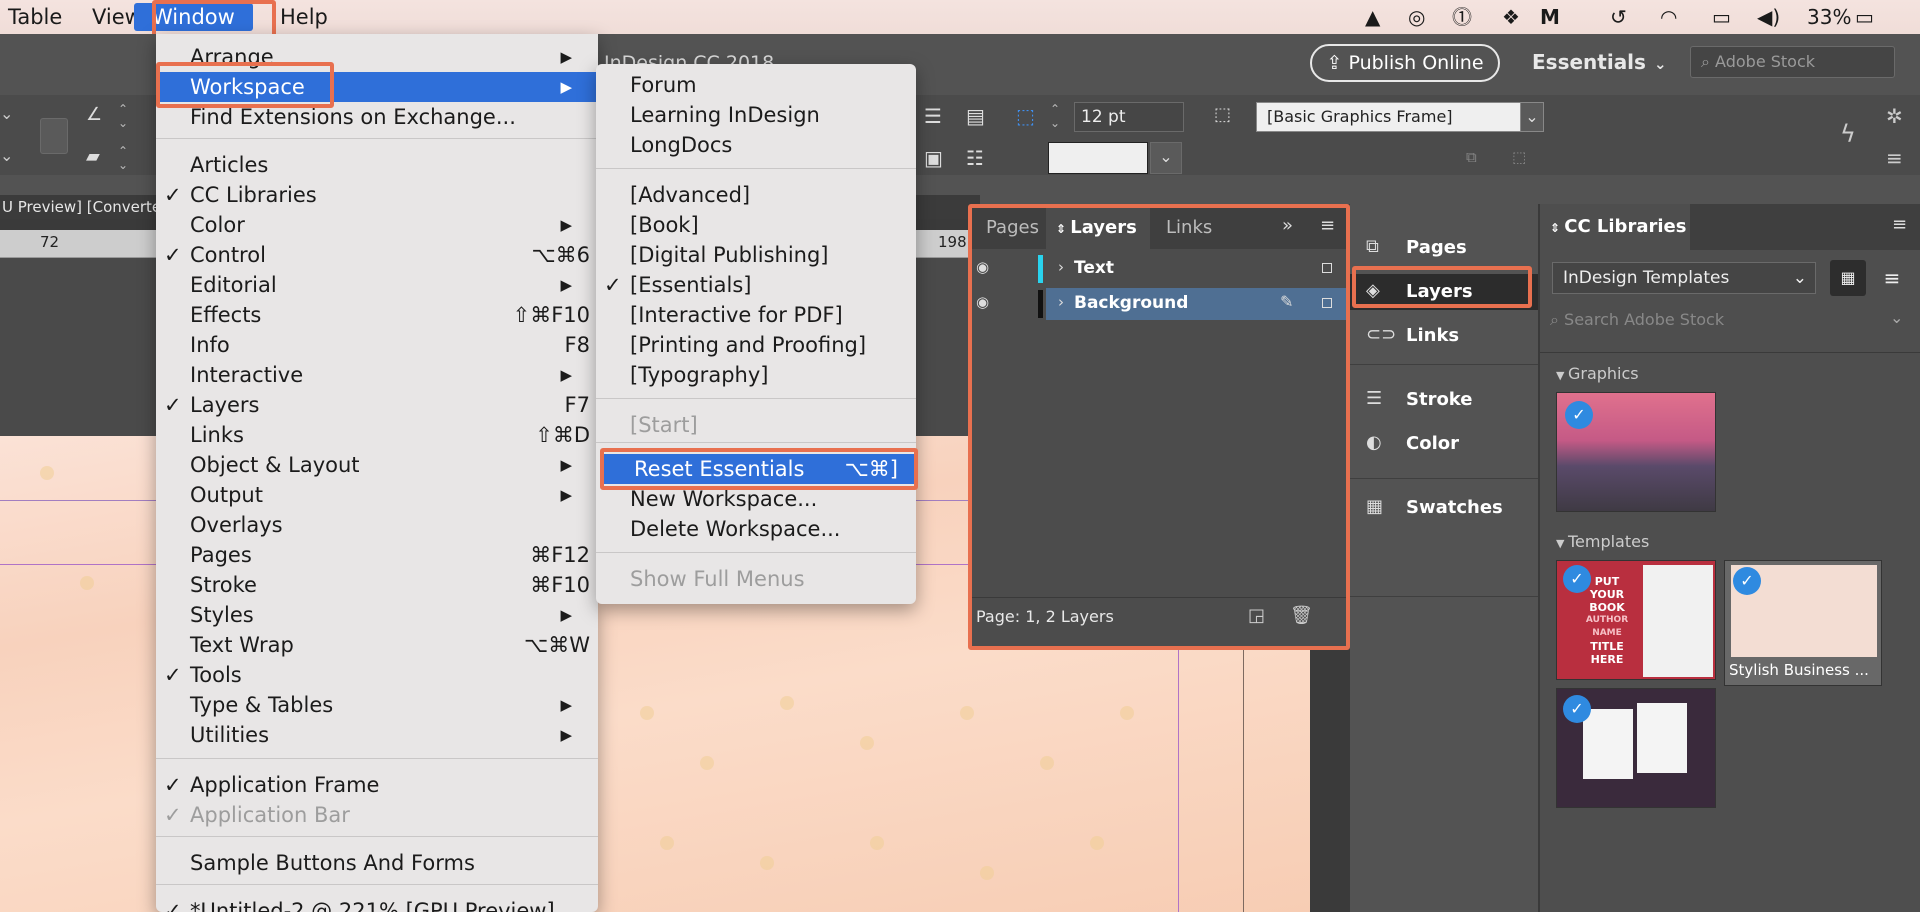  What do you see at coordinates (377, 57) in the screenshot?
I see `window-menu-item: Arrange ▶` at bounding box center [377, 57].